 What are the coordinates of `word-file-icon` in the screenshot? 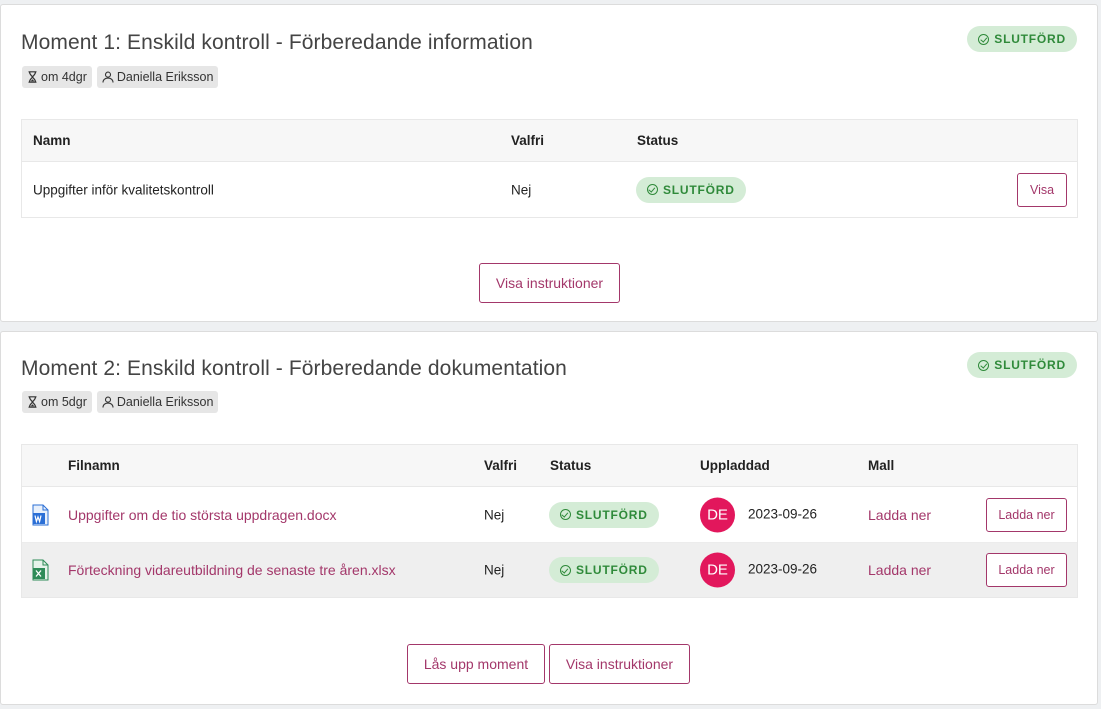 It's located at (40, 514).